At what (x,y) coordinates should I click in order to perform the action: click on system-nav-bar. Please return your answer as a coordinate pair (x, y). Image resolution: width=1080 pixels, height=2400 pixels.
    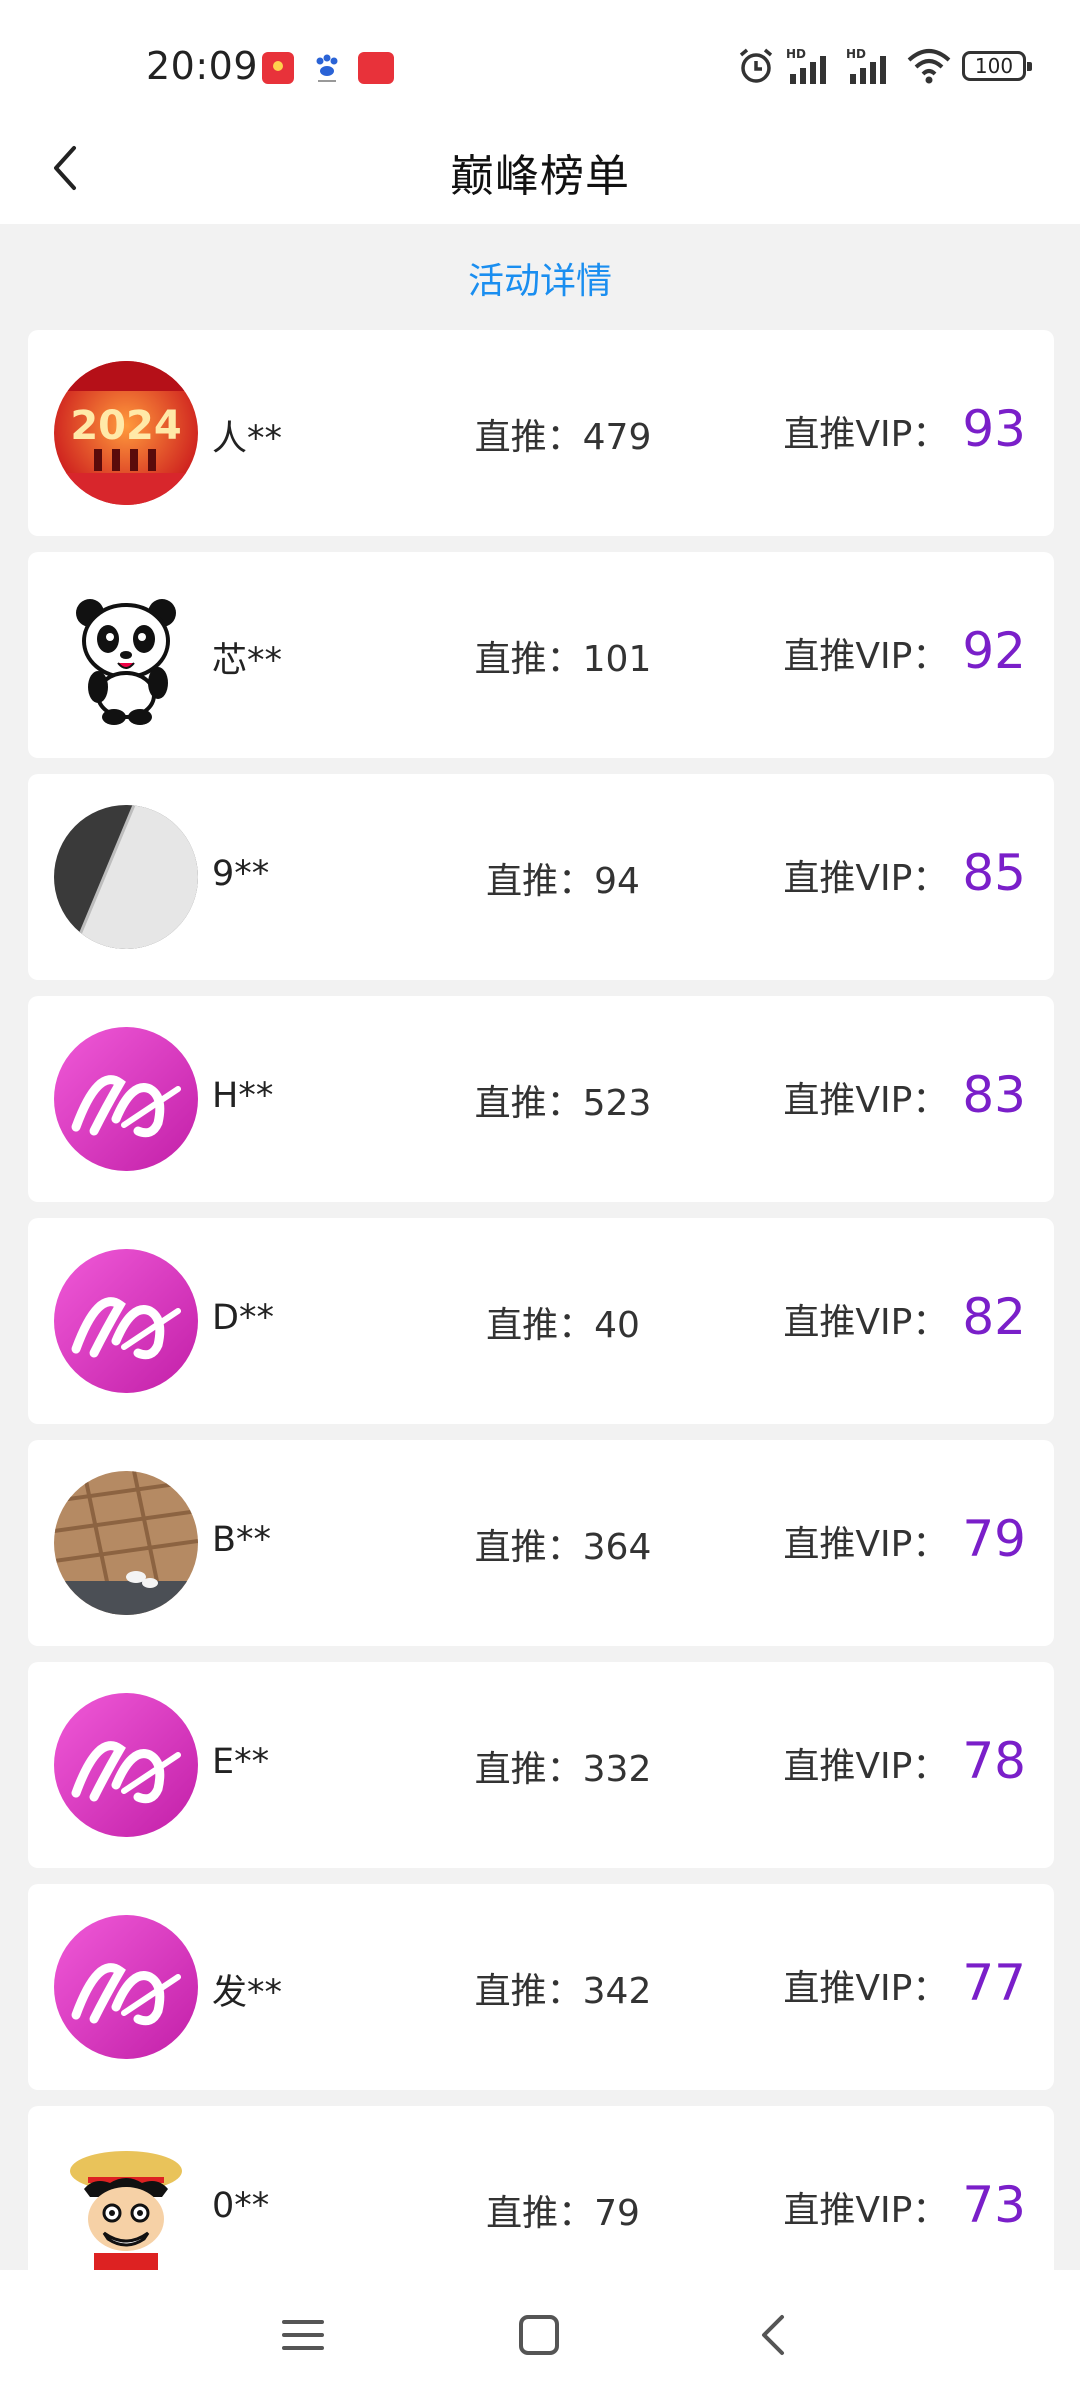
    Looking at the image, I should click on (540, 2335).